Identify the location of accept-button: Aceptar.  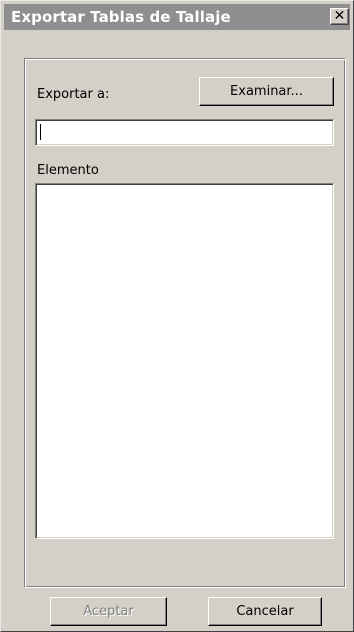
(108, 611).